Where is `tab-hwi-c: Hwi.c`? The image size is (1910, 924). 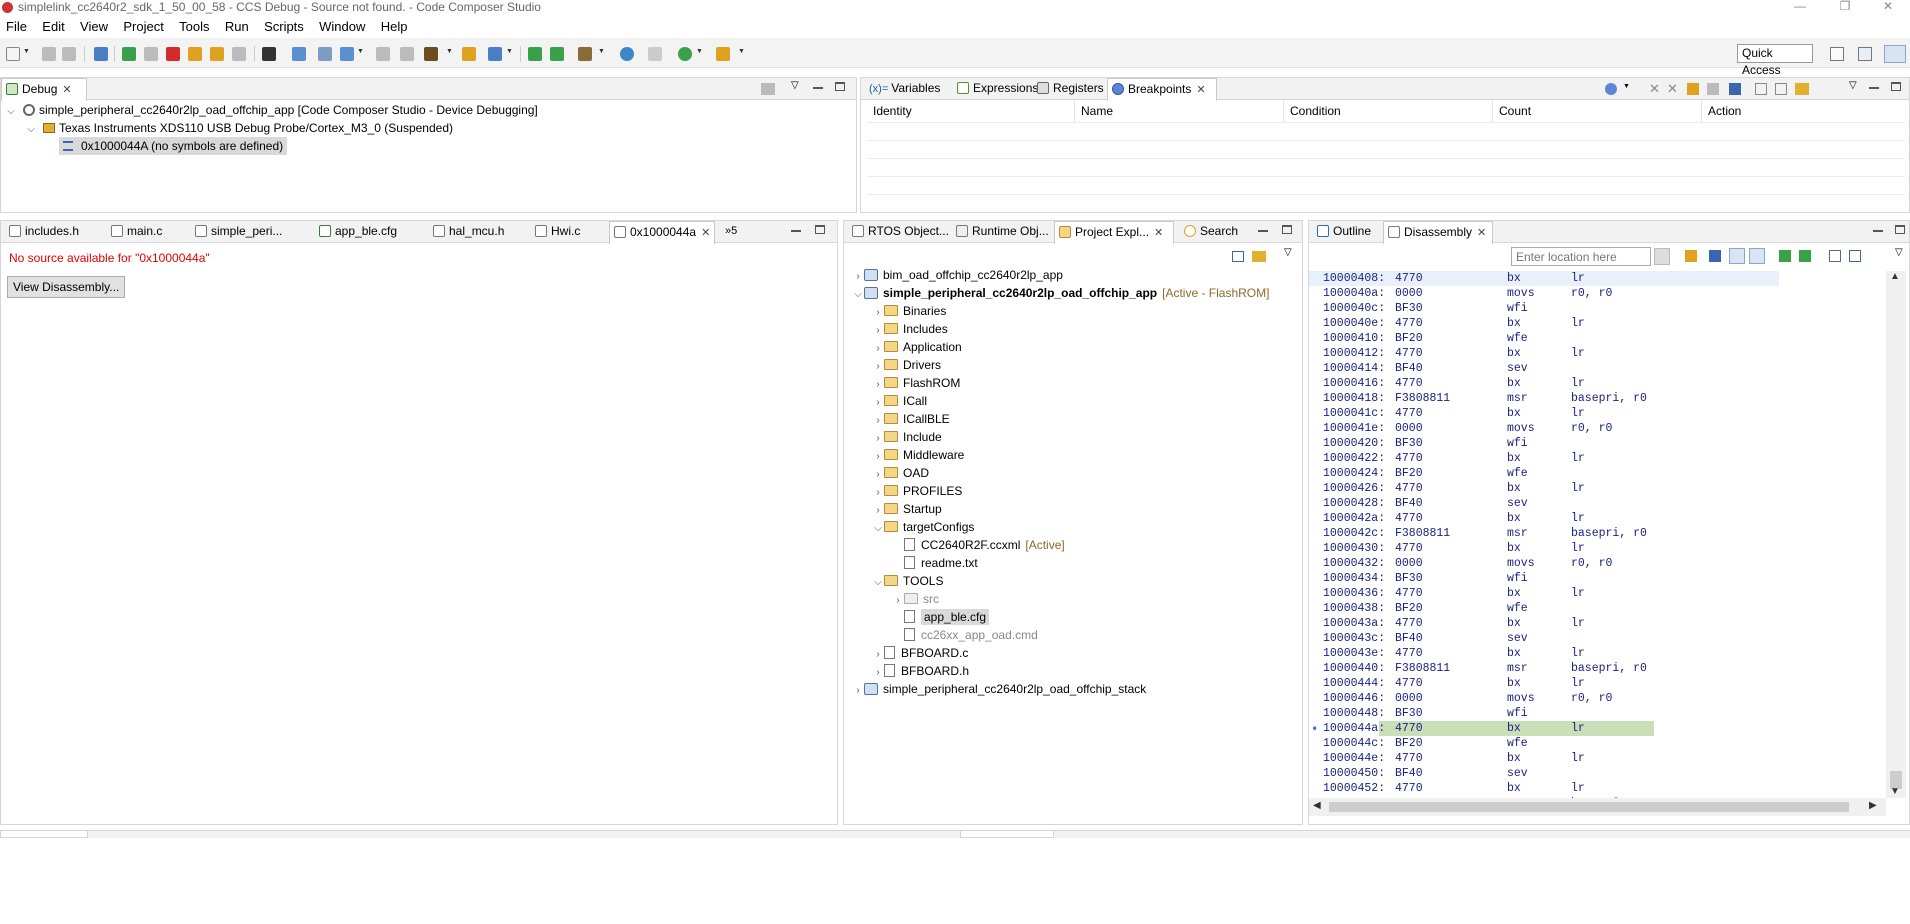 tab-hwi-c: Hwi.c is located at coordinates (555, 232).